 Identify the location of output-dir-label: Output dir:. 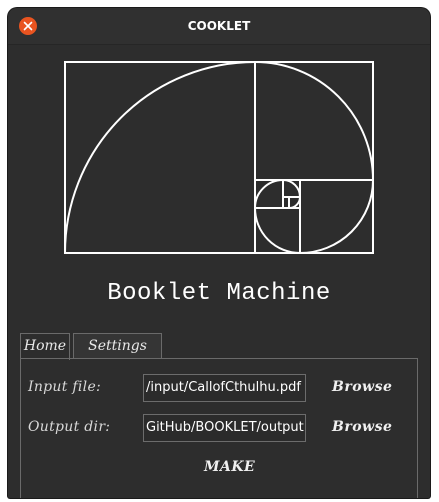
(69, 427).